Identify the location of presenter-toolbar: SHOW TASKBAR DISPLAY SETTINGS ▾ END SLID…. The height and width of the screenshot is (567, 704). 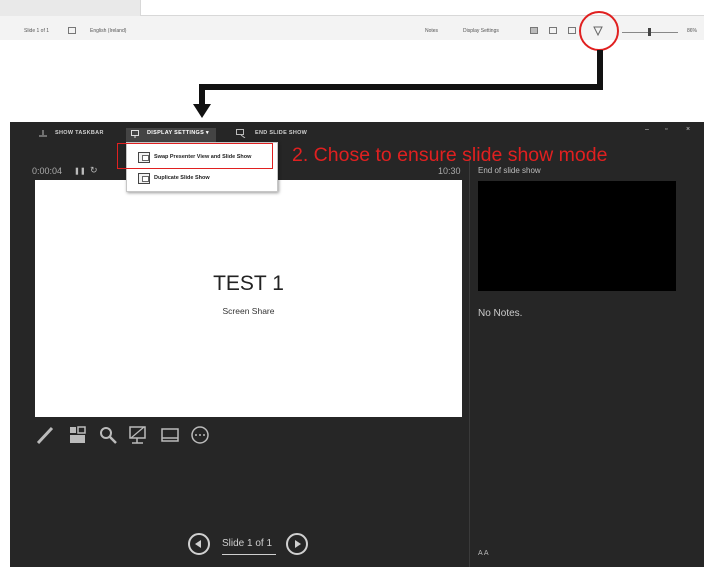
(357, 134).